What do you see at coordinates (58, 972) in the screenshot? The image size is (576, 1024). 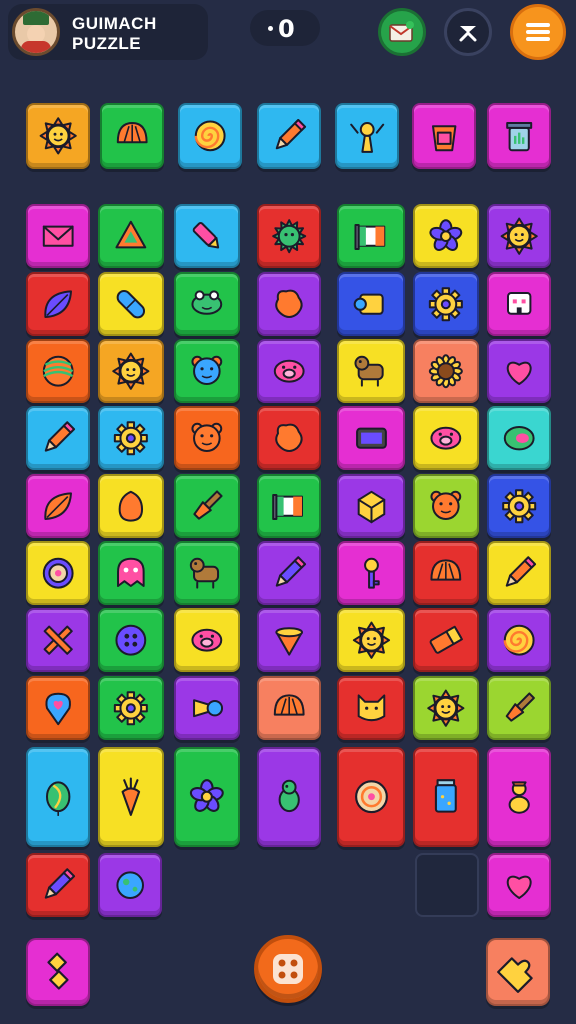 I see `diamonds-button` at bounding box center [58, 972].